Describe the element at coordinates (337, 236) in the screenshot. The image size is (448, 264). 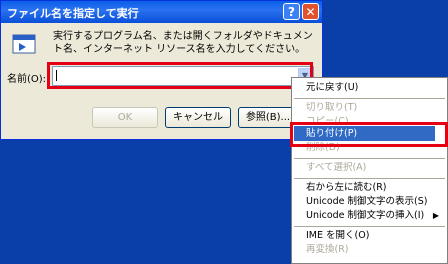
I see `menu-item-open-ime: IME を開く(O)` at that location.